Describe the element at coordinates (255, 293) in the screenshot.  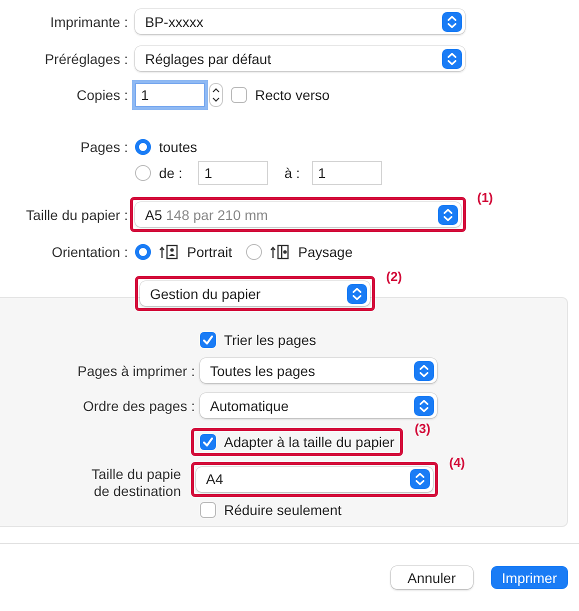
I see `popup-menu: Gestion du papier` at that location.